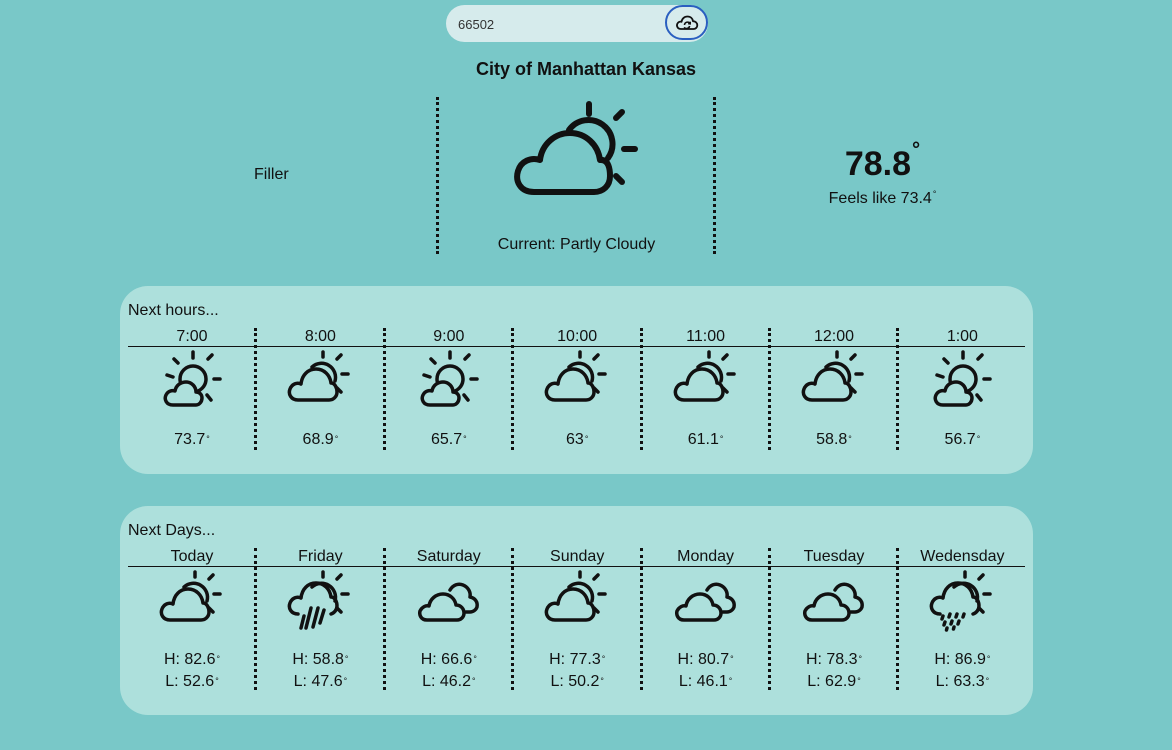 This screenshot has width=1172, height=750. I want to click on day-high: H: 77.3°, so click(577, 660).